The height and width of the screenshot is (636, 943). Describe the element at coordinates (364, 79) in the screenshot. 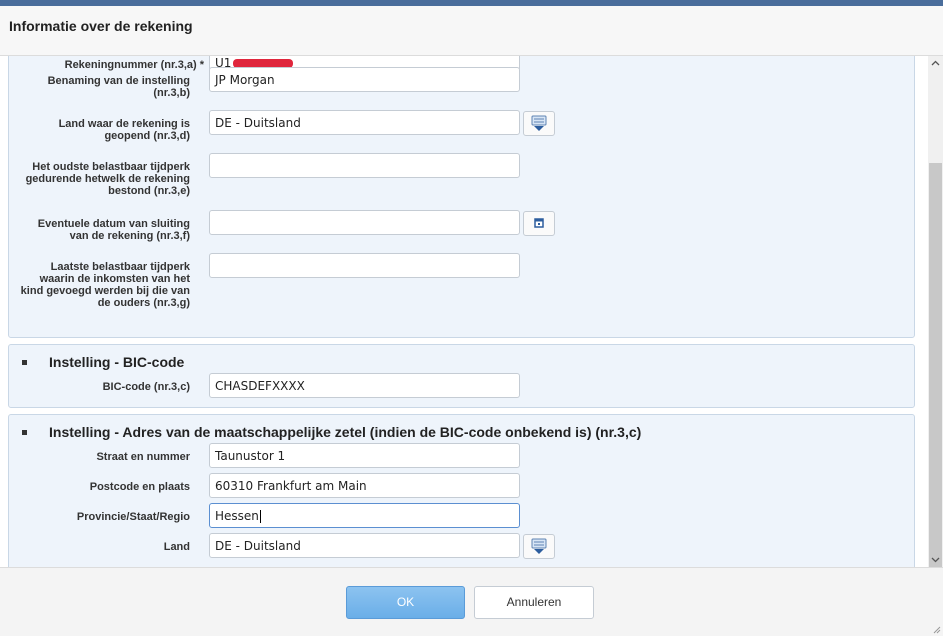

I see `institution-input: JP Morgan` at that location.